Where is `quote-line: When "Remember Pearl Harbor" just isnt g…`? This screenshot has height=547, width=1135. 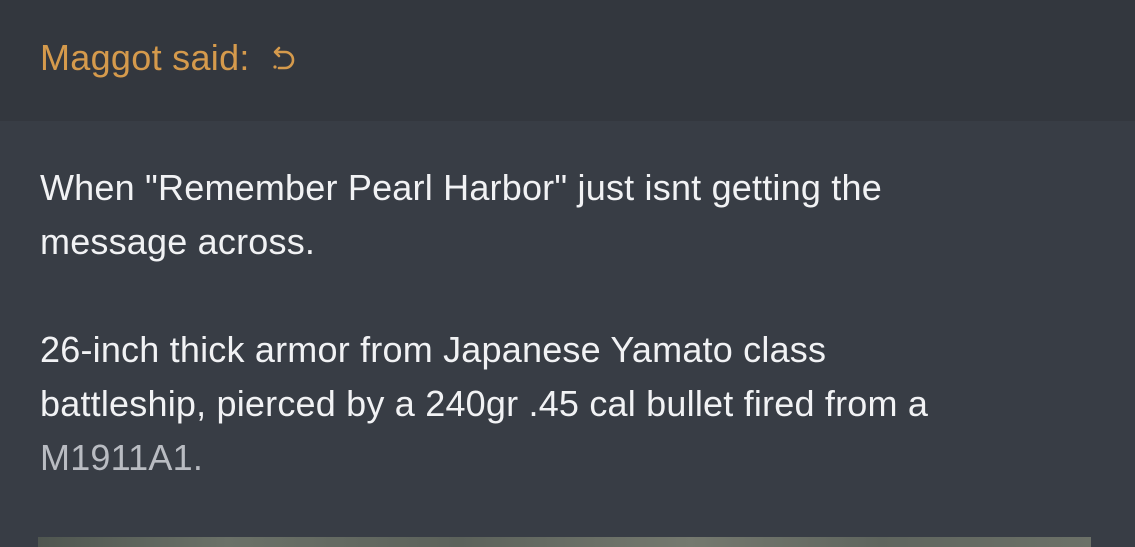 quote-line: When "Remember Pearl Harbor" just isnt g… is located at coordinates (461, 187).